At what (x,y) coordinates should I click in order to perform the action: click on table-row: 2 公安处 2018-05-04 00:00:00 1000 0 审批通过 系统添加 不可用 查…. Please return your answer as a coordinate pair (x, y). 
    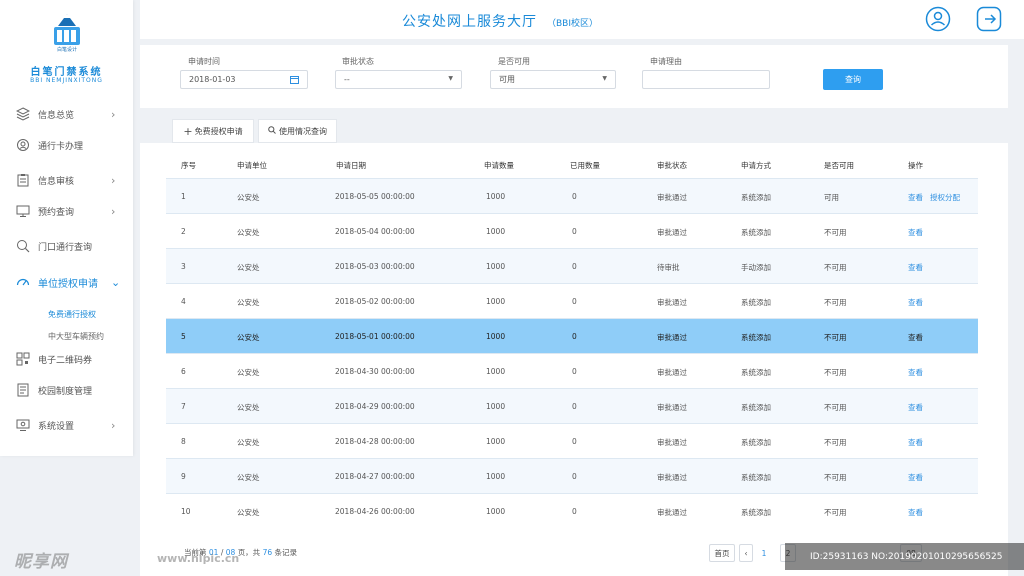
    Looking at the image, I should click on (572, 230).